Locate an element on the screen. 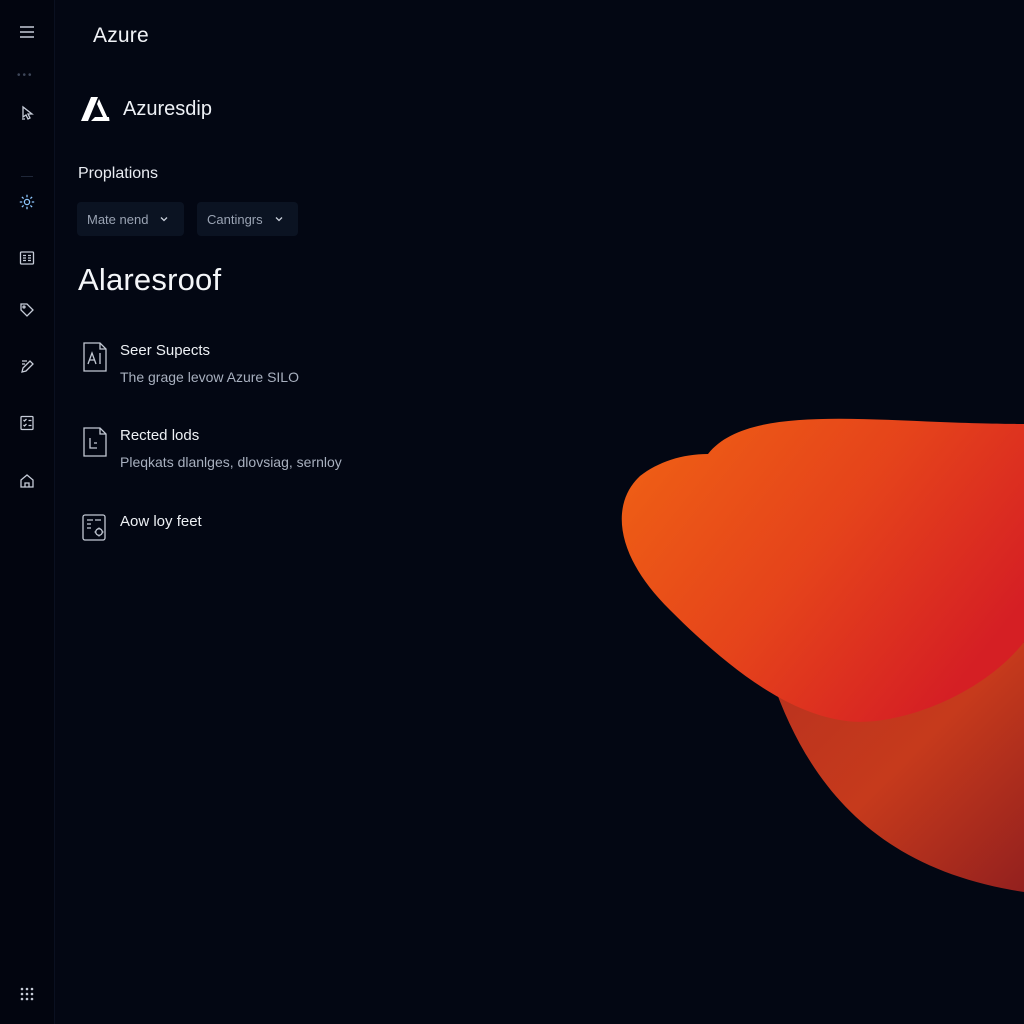 The width and height of the screenshot is (1024, 1024). filter-label: Cantingrs is located at coordinates (235, 219).